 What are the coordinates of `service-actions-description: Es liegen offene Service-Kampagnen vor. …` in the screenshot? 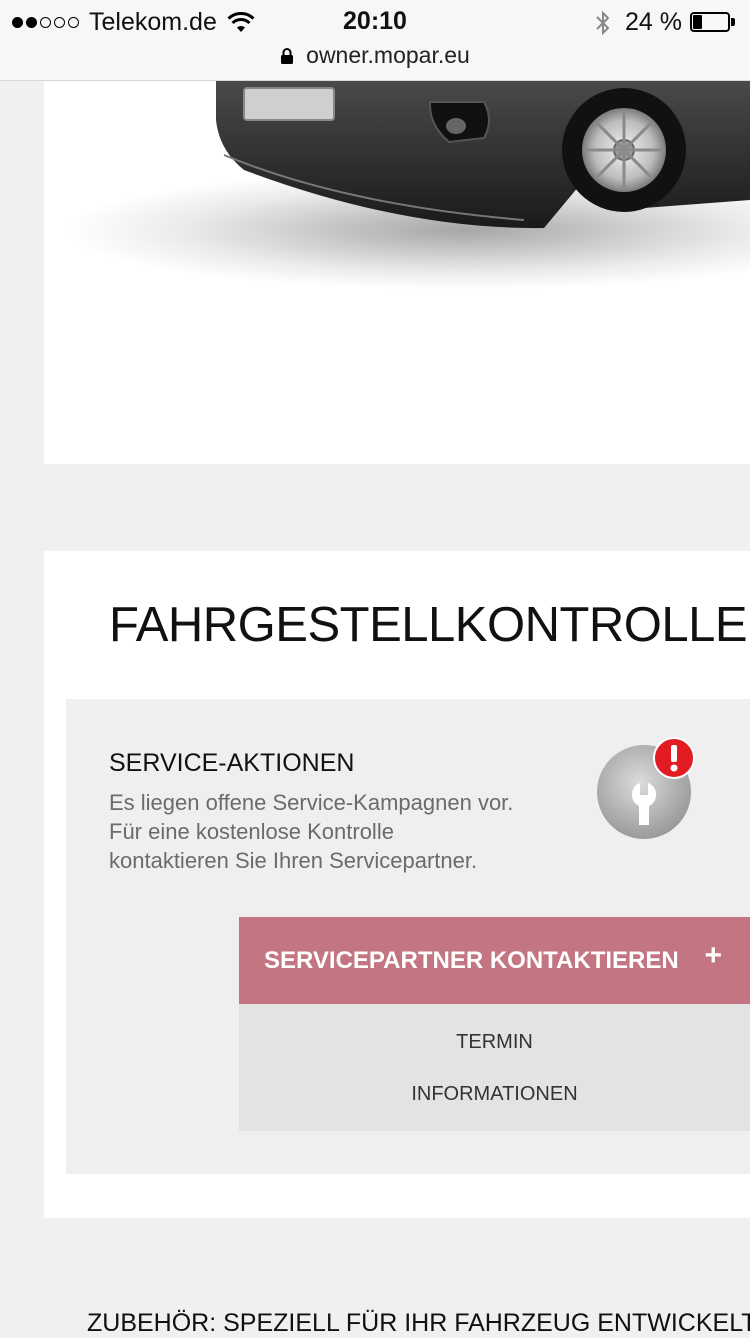 It's located at (344, 831).